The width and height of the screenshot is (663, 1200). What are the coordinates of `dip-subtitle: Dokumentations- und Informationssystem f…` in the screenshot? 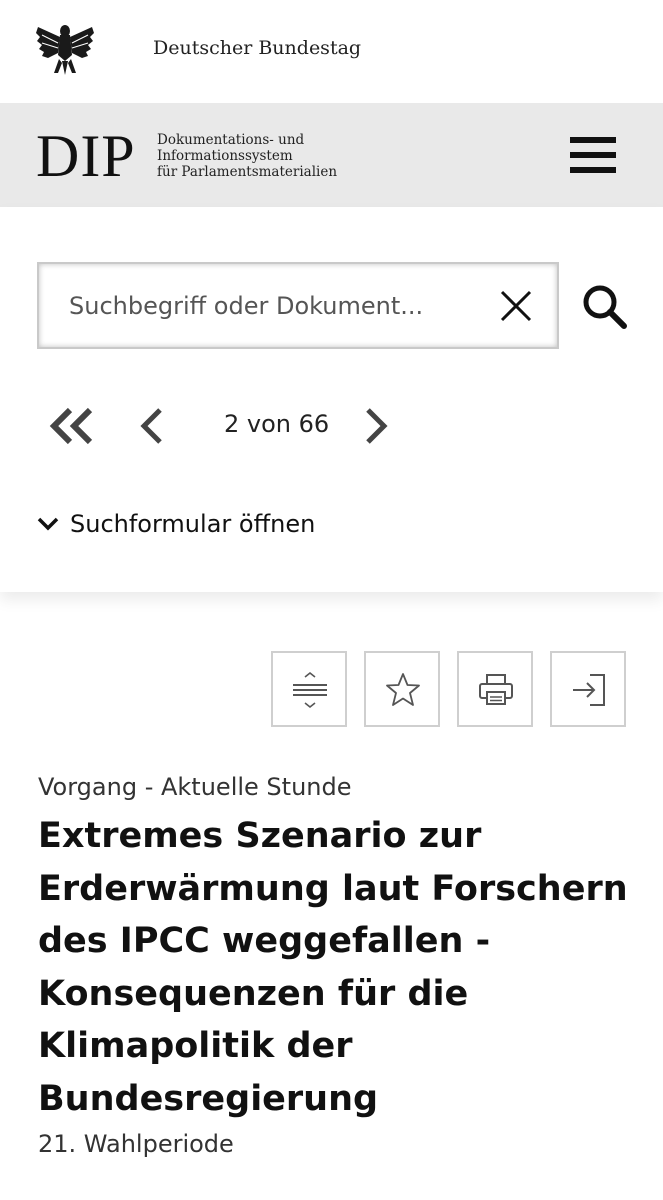 It's located at (247, 156).